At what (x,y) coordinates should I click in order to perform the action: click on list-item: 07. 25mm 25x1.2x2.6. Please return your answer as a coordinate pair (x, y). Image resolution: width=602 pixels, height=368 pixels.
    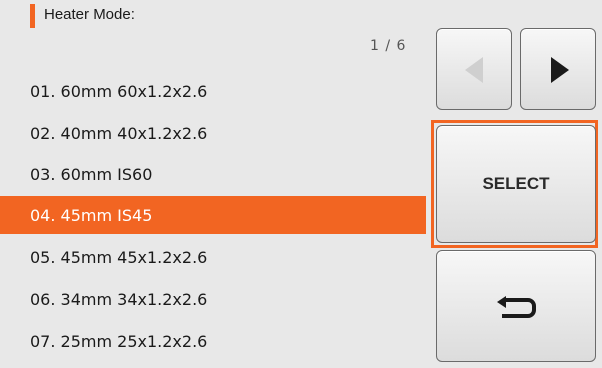
    Looking at the image, I should click on (213, 341).